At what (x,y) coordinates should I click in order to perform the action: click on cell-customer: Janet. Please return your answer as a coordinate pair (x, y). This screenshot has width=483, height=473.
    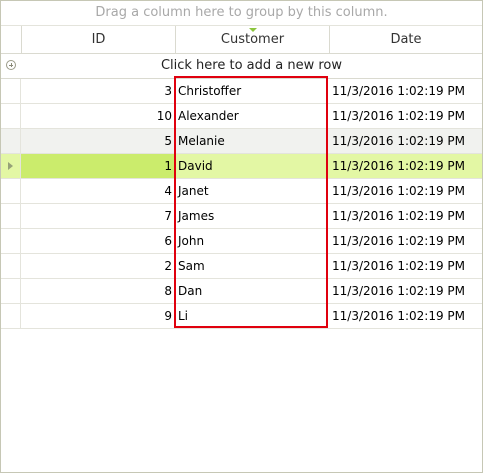
    Looking at the image, I should click on (252, 191).